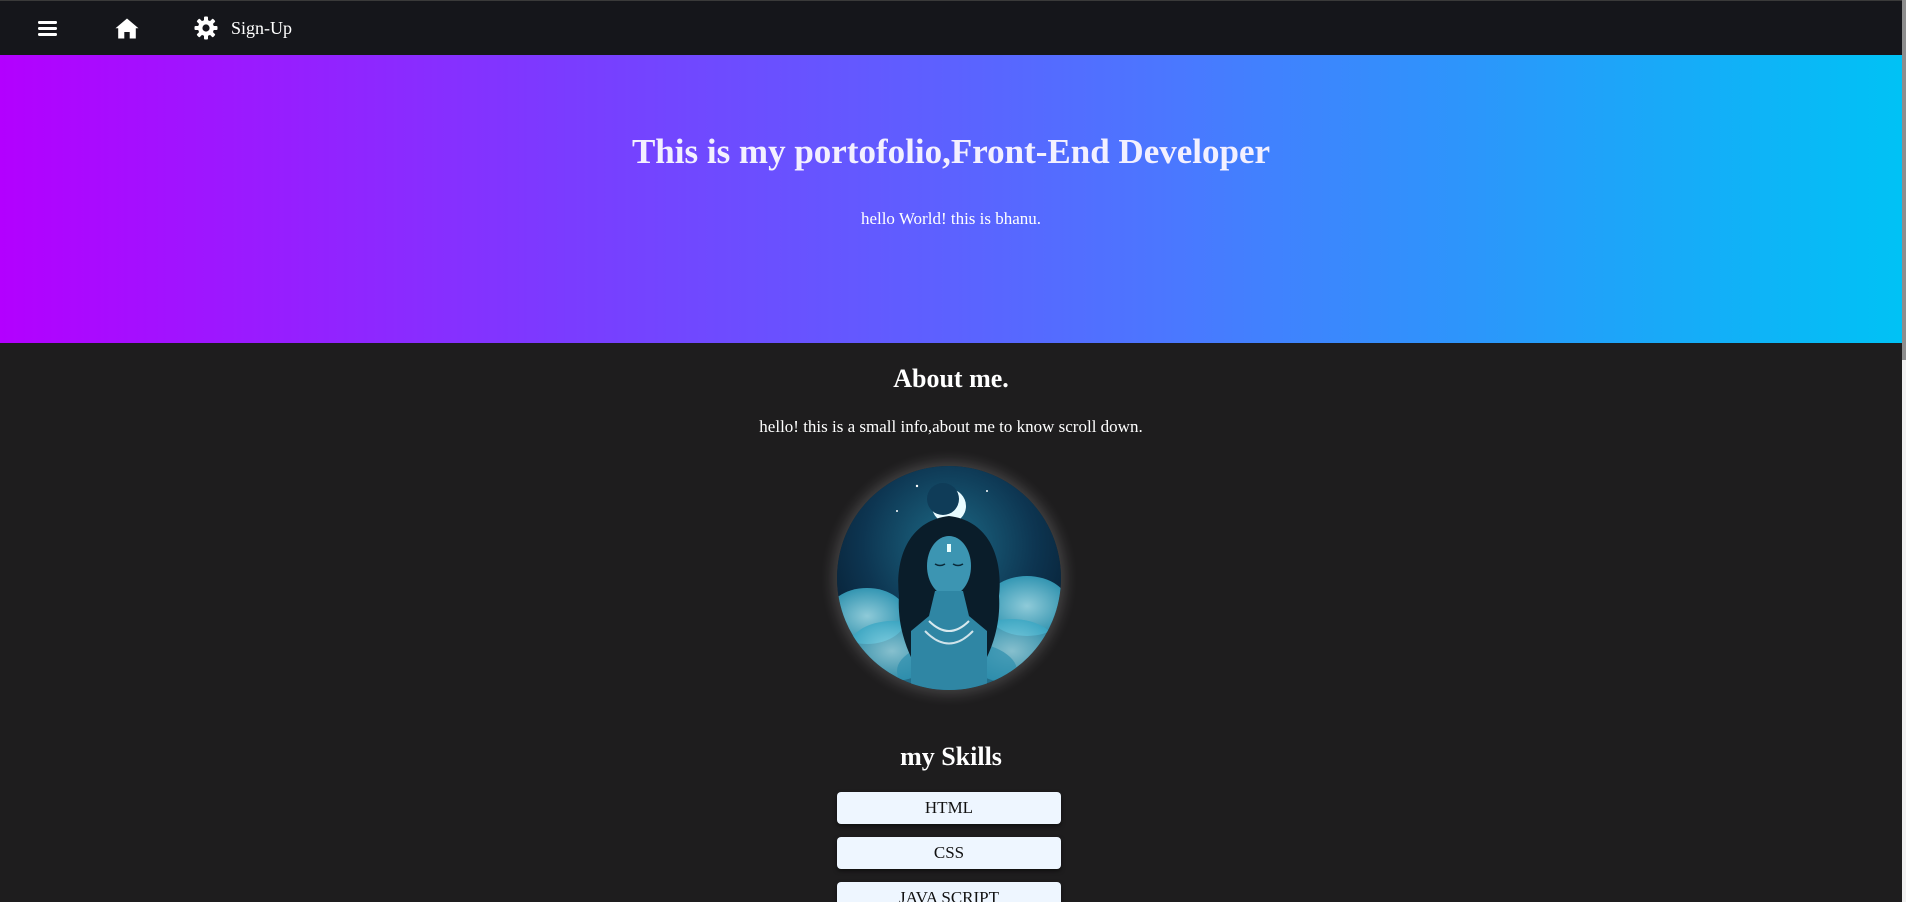  What do you see at coordinates (951, 378) in the screenshot?
I see `about-title: About me.` at bounding box center [951, 378].